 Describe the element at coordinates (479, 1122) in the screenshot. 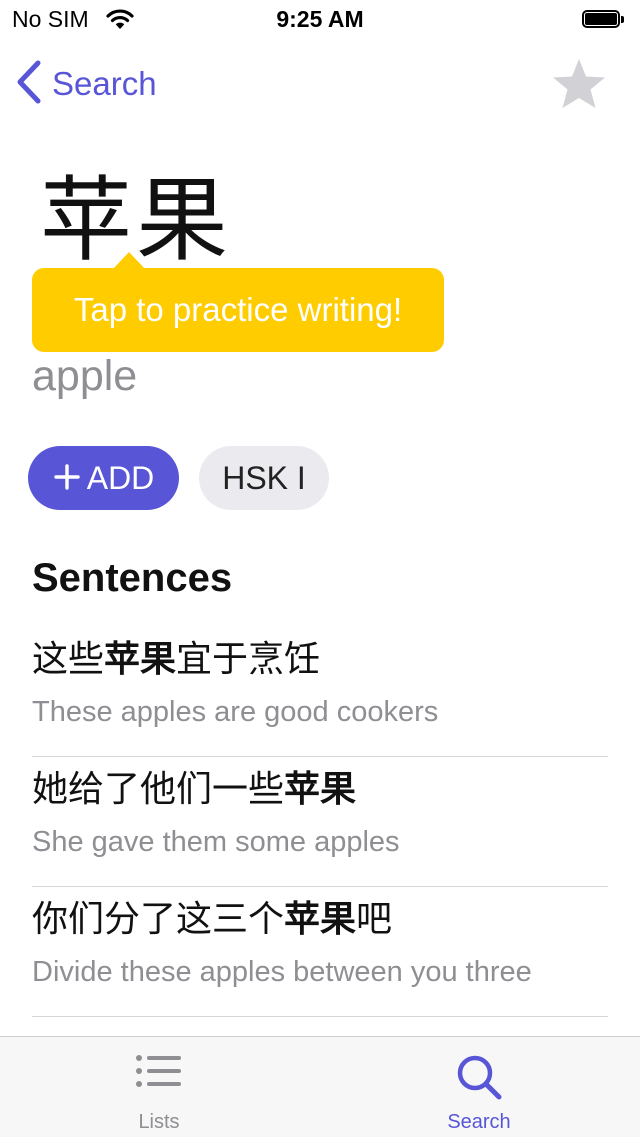

I see `tab-search-label: Search` at that location.